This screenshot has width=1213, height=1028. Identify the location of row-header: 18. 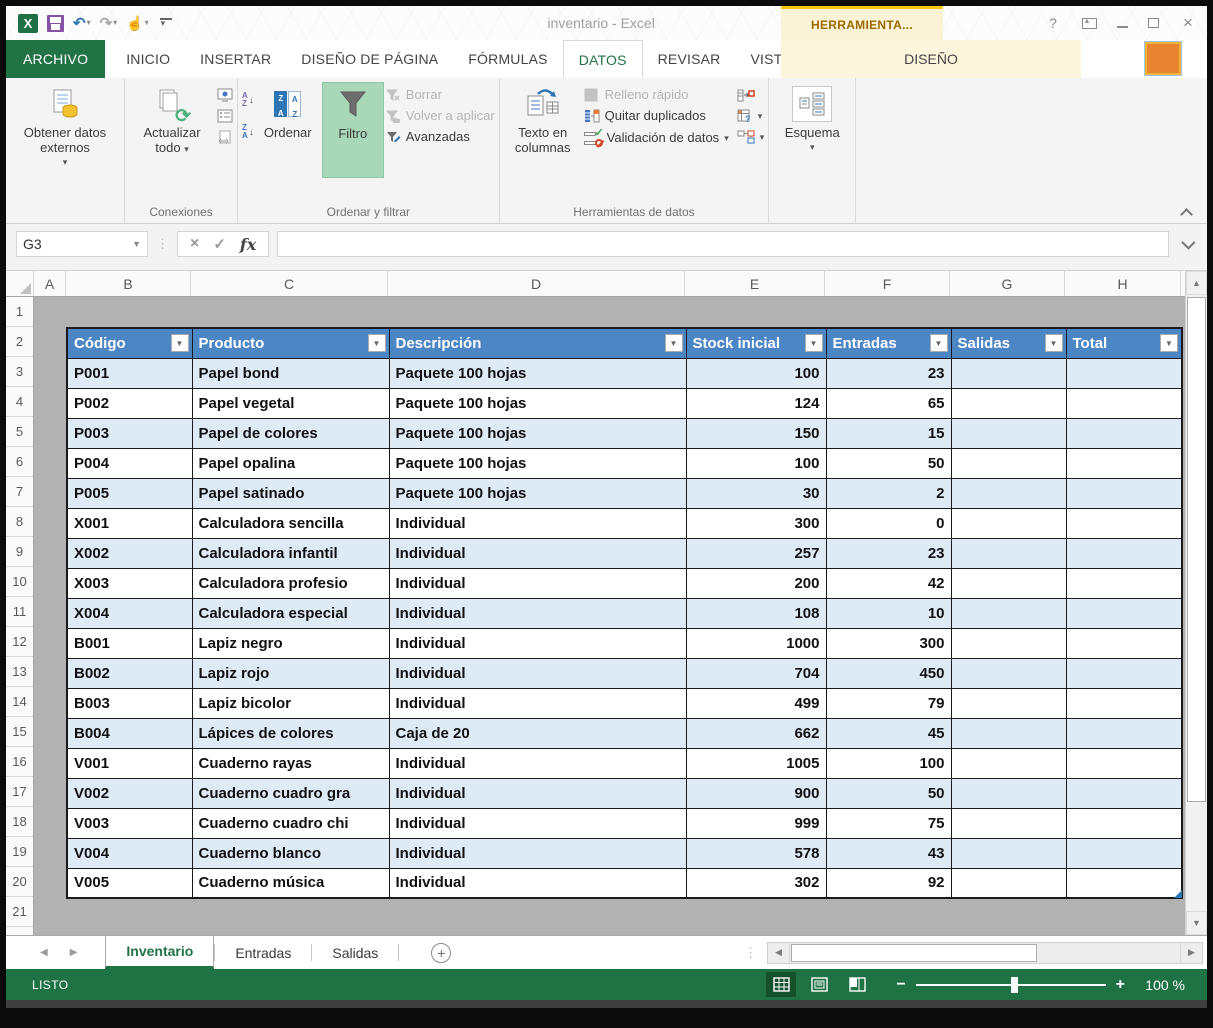
(19, 822).